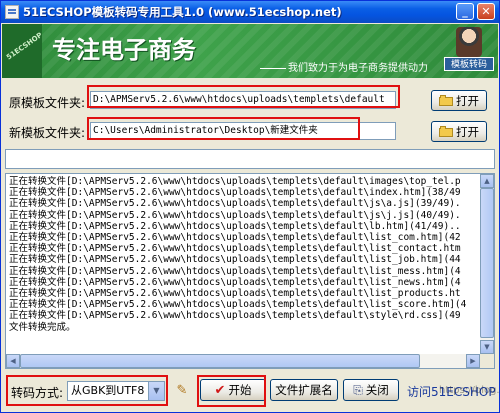 Image resolution: width=500 pixels, height=413 pixels. What do you see at coordinates (344, 66) in the screenshot?
I see `banner-subtitle: 我们致力于为电子商务提供动力` at bounding box center [344, 66].